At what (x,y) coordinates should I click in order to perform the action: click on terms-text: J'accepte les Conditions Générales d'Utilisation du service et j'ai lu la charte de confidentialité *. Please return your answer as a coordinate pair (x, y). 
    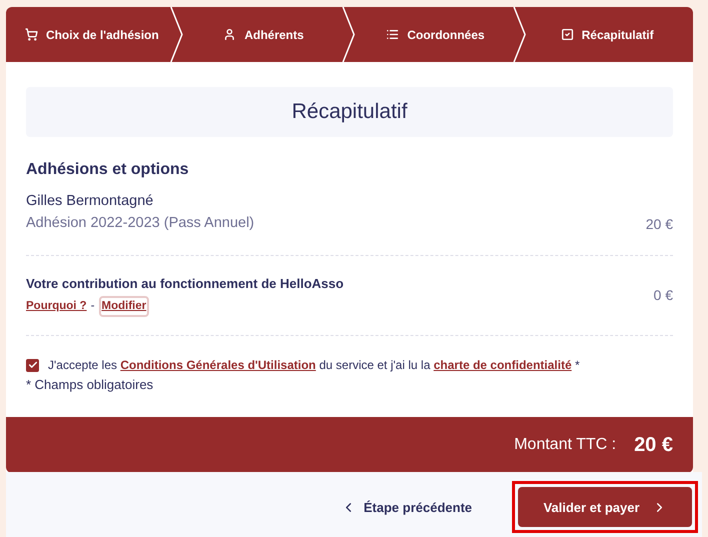
    Looking at the image, I should click on (314, 365).